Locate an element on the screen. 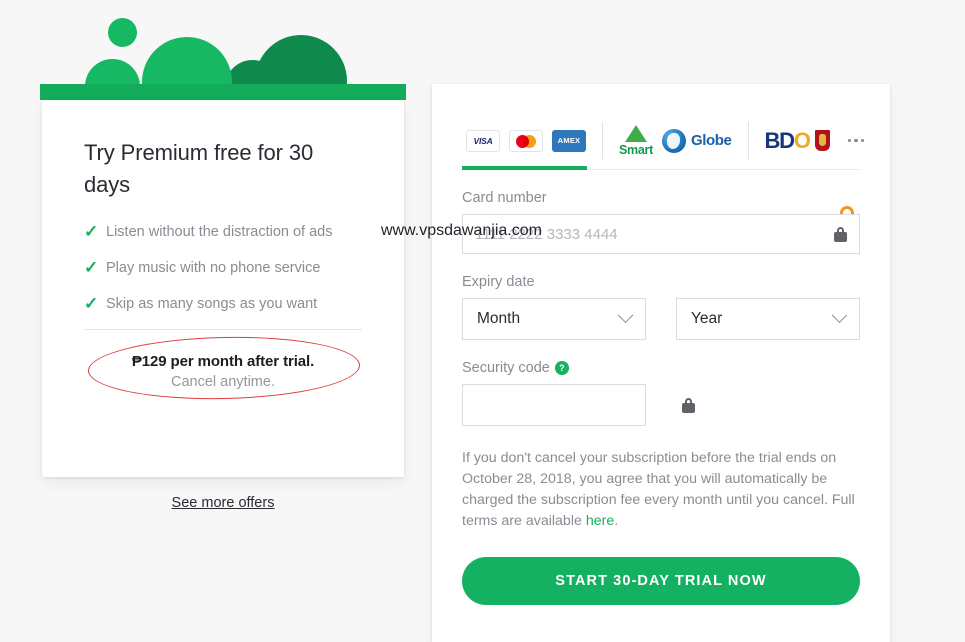 The height and width of the screenshot is (642, 965). benefit-item: ✓ Listen without the distraction of ads is located at coordinates (226, 232).